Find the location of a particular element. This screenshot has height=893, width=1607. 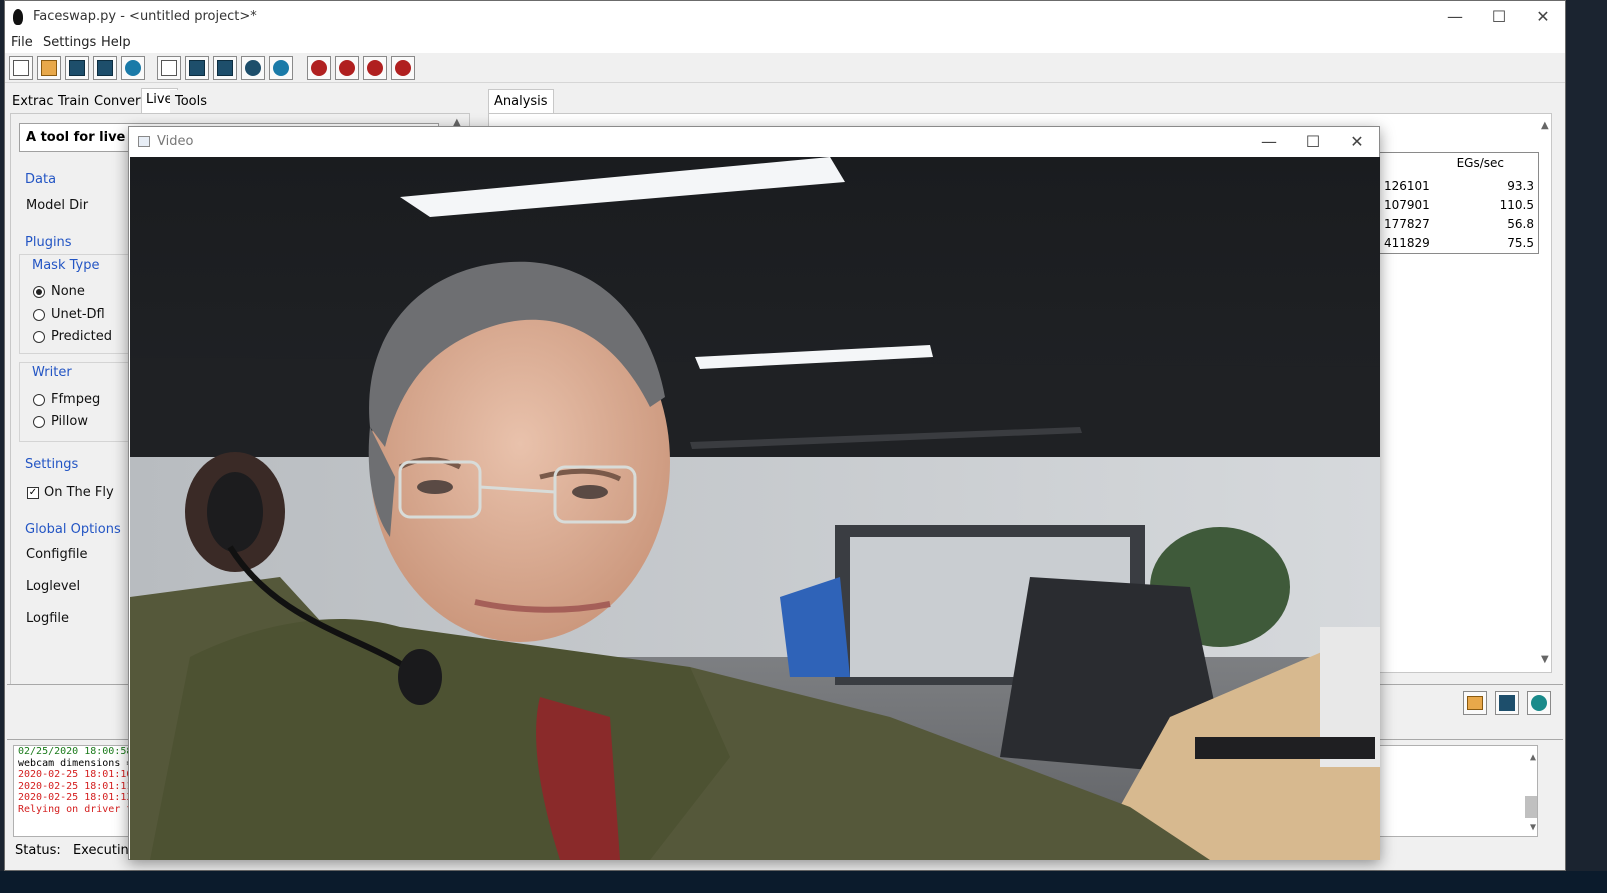

console-scrollbar-thumb is located at coordinates (1531, 807).